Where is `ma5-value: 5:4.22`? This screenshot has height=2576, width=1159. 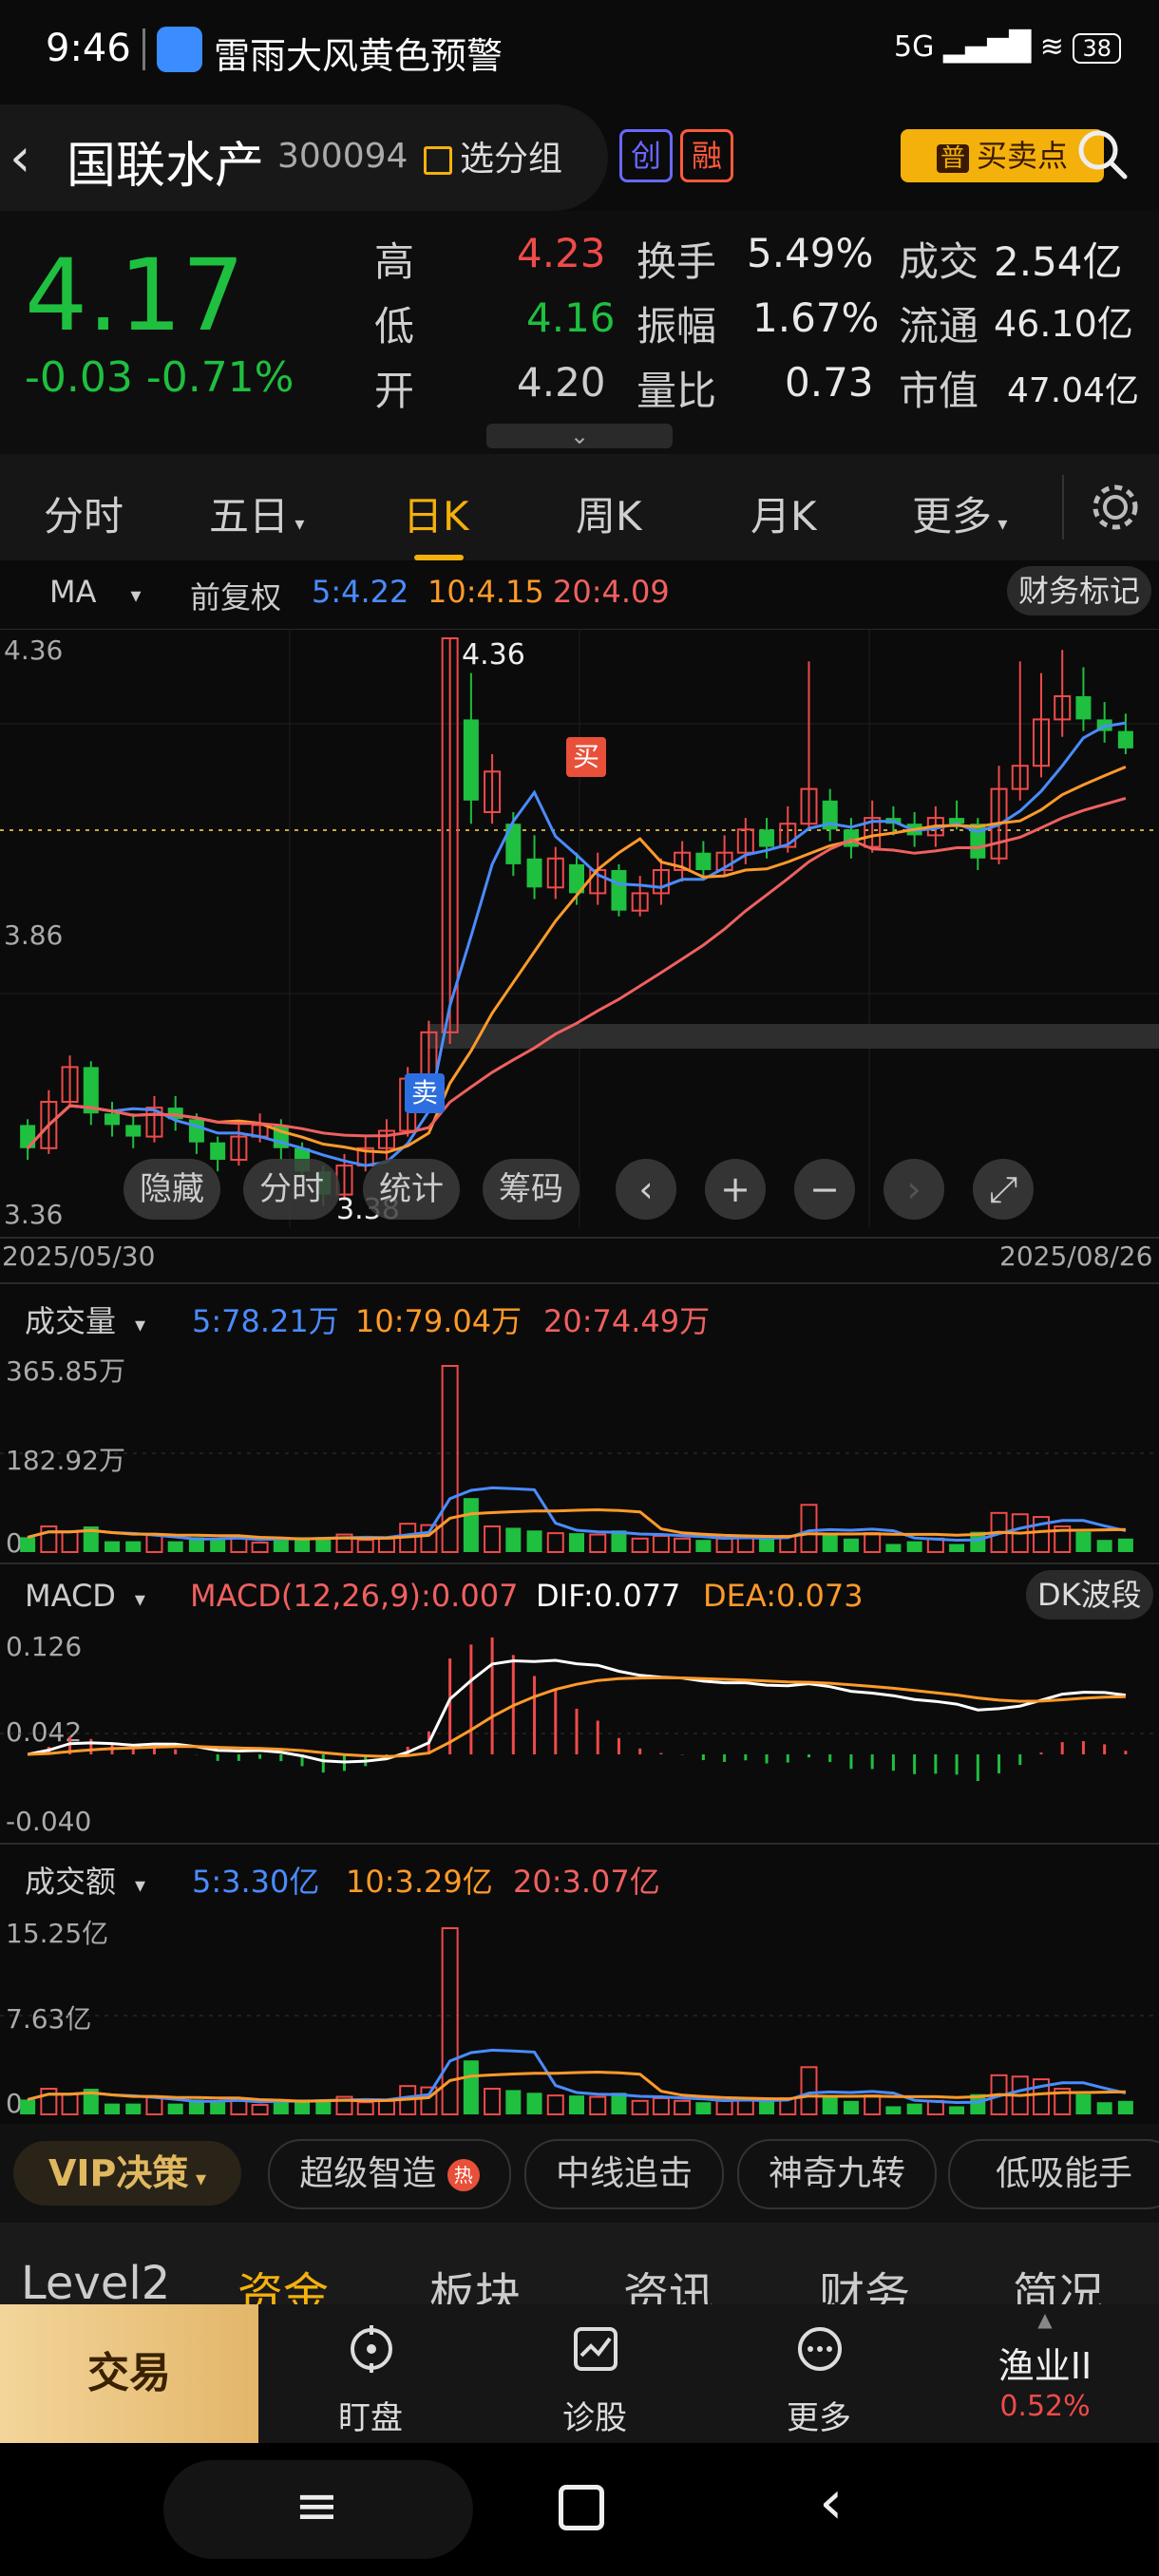 ma5-value: 5:4.22 is located at coordinates (360, 592).